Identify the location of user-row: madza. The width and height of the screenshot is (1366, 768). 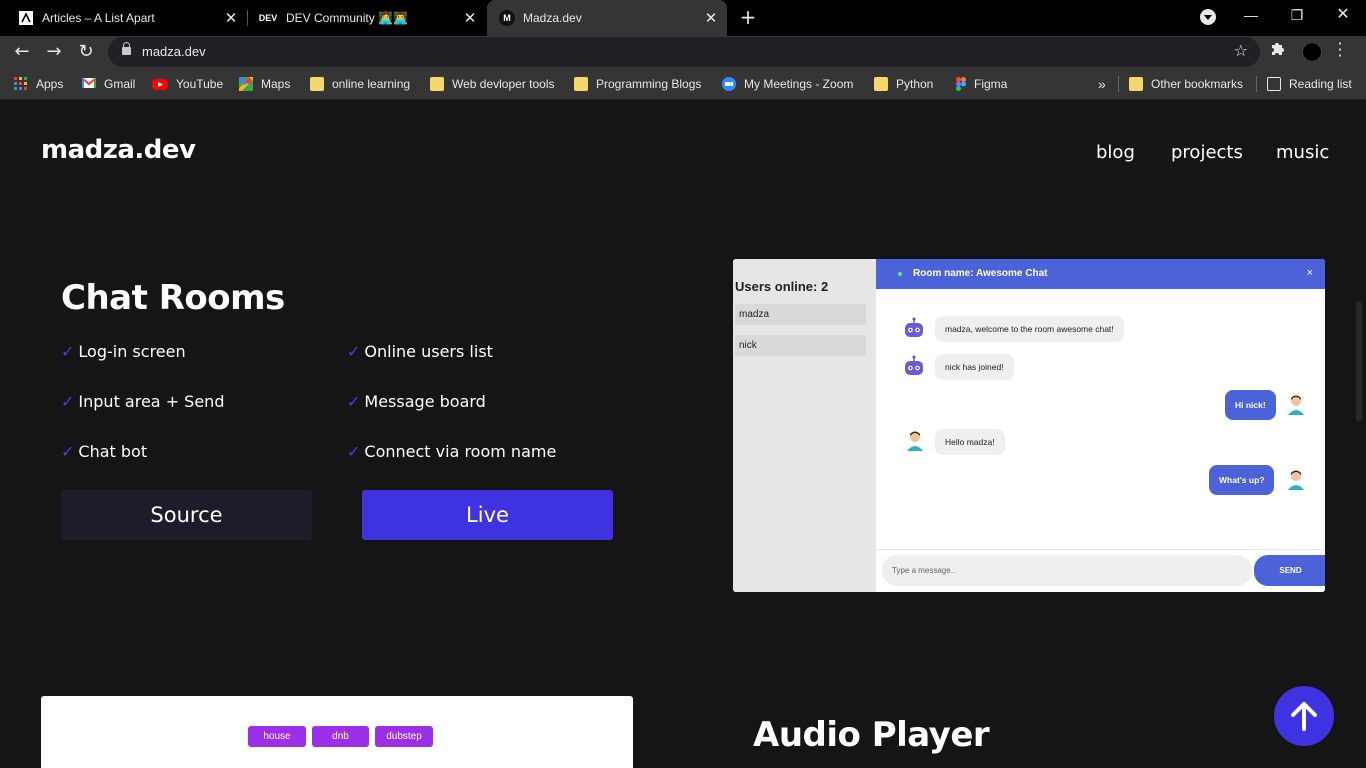
(800, 314).